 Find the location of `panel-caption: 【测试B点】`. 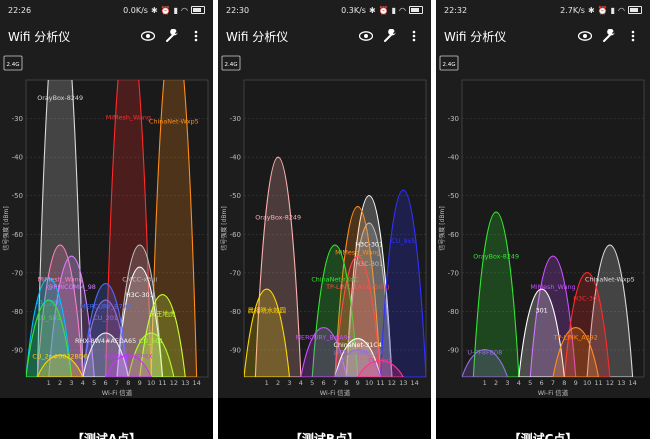

panel-caption: 【测试B点】 is located at coordinates (324, 435).